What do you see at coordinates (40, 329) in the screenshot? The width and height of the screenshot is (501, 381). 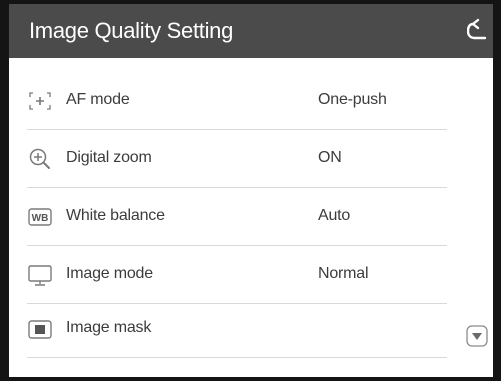 I see `image-mask-icon` at bounding box center [40, 329].